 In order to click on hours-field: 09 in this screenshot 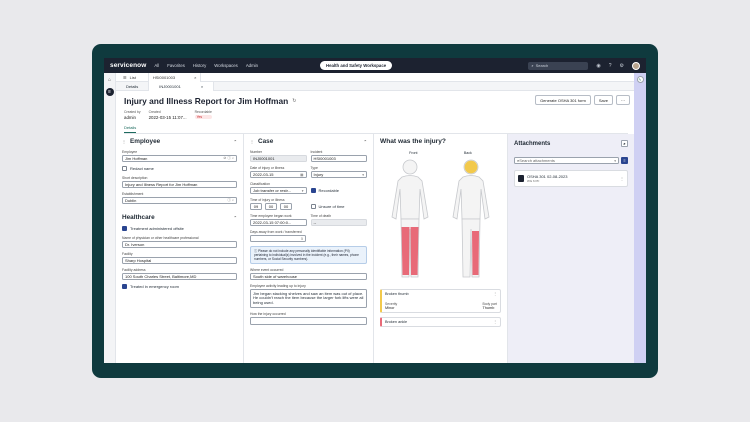, I will do `click(256, 206)`.